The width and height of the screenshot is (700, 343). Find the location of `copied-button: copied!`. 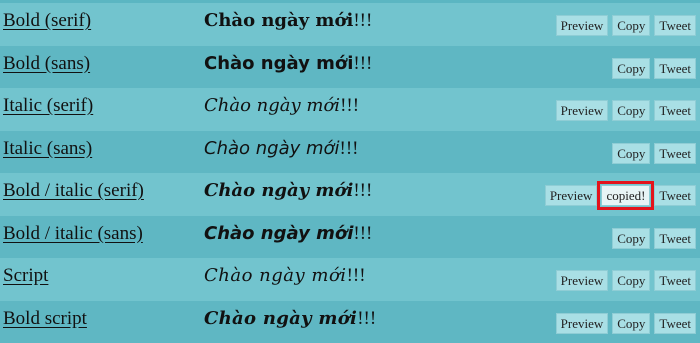

copied-button: copied! is located at coordinates (625, 195).